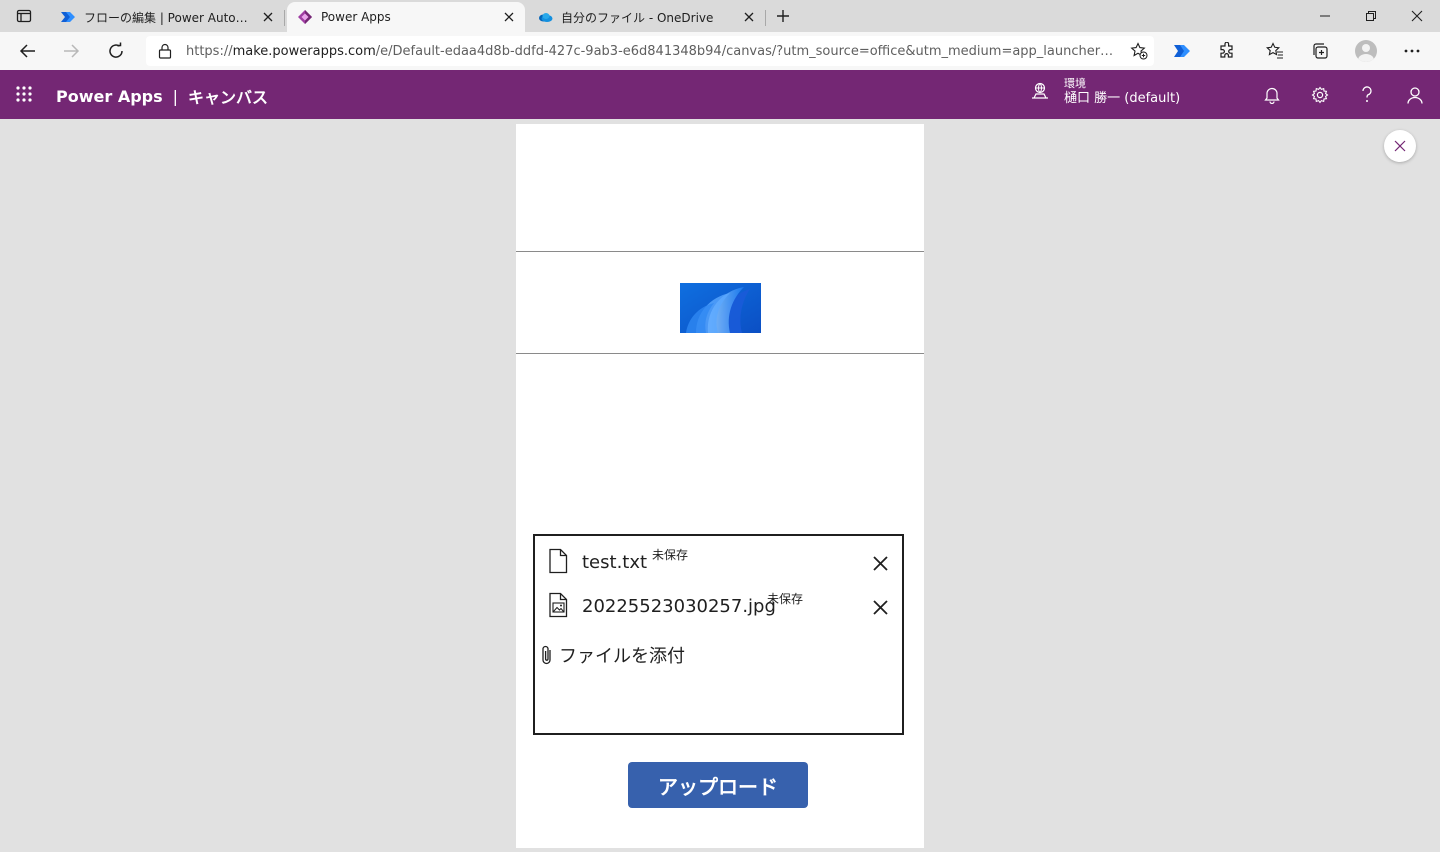  What do you see at coordinates (1325, 16) in the screenshot?
I see `minimize-icon` at bounding box center [1325, 16].